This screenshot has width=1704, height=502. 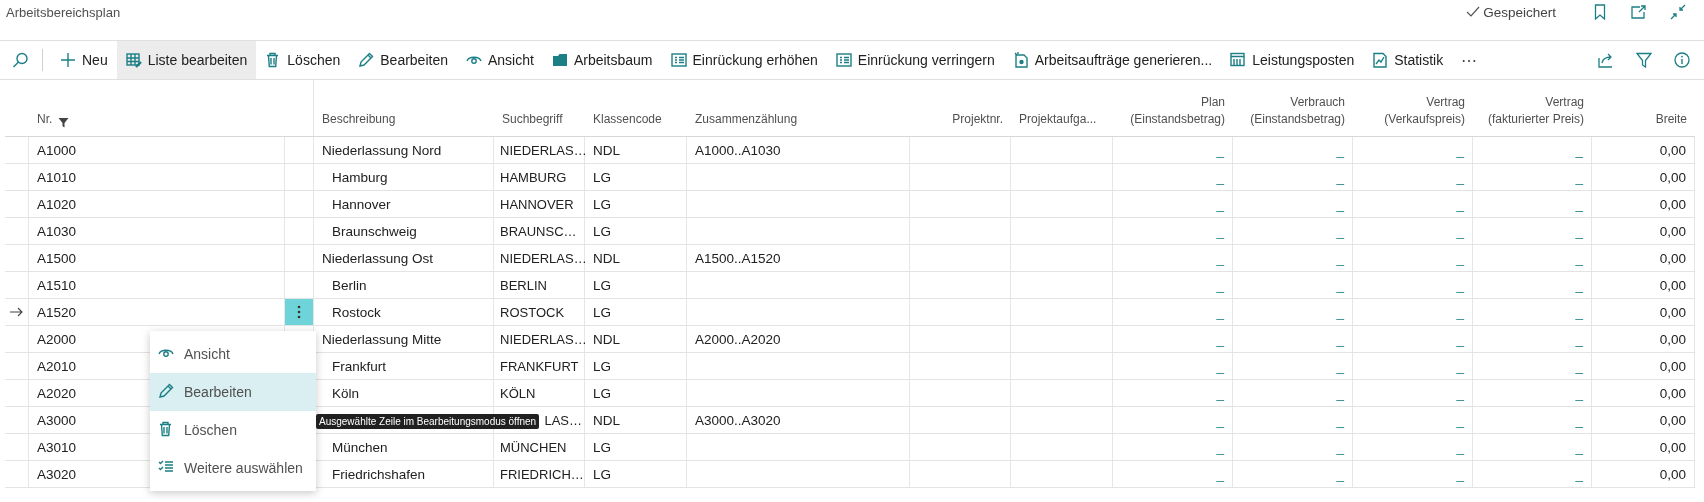 What do you see at coordinates (1644, 60) in the screenshot?
I see `filter-icon` at bounding box center [1644, 60].